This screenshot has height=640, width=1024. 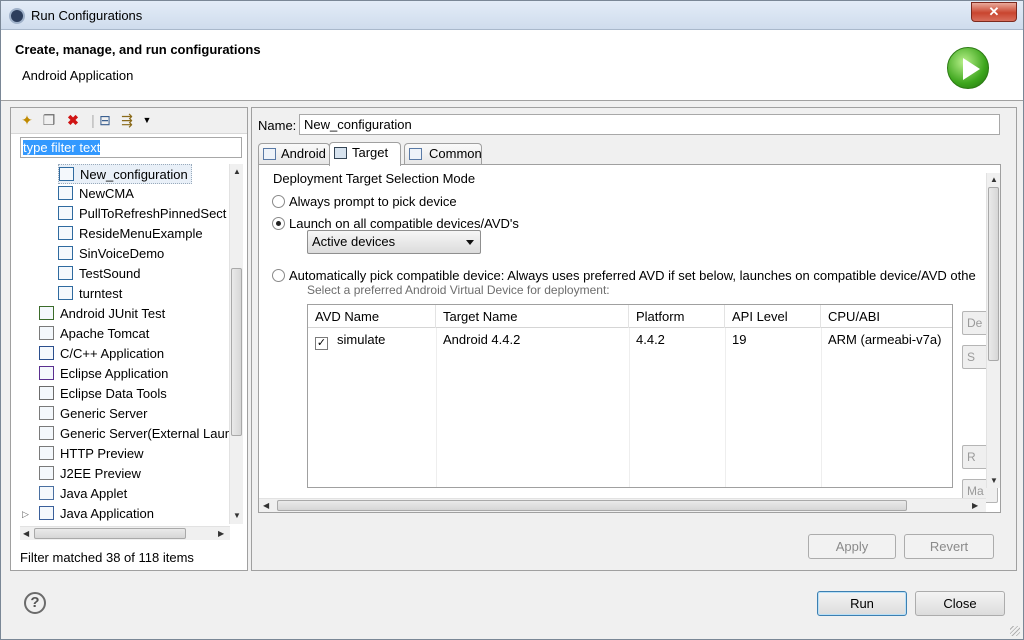 What do you see at coordinates (46, 313) in the screenshot?
I see `junit-icon` at bounding box center [46, 313].